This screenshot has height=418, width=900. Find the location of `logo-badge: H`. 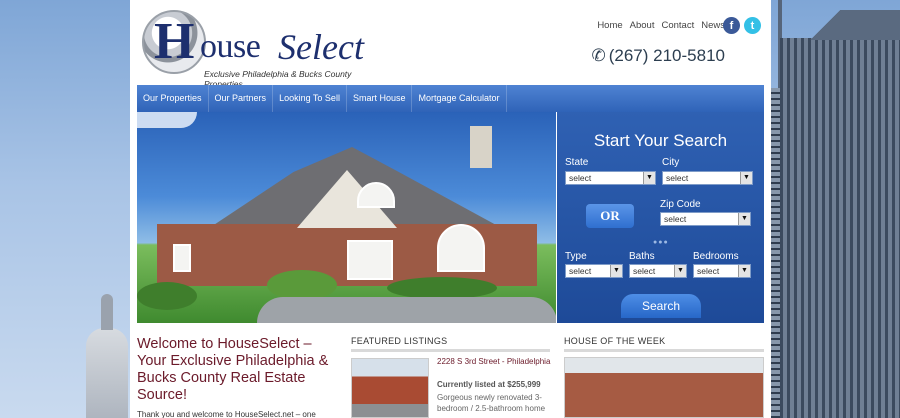

logo-badge: H is located at coordinates (174, 42).